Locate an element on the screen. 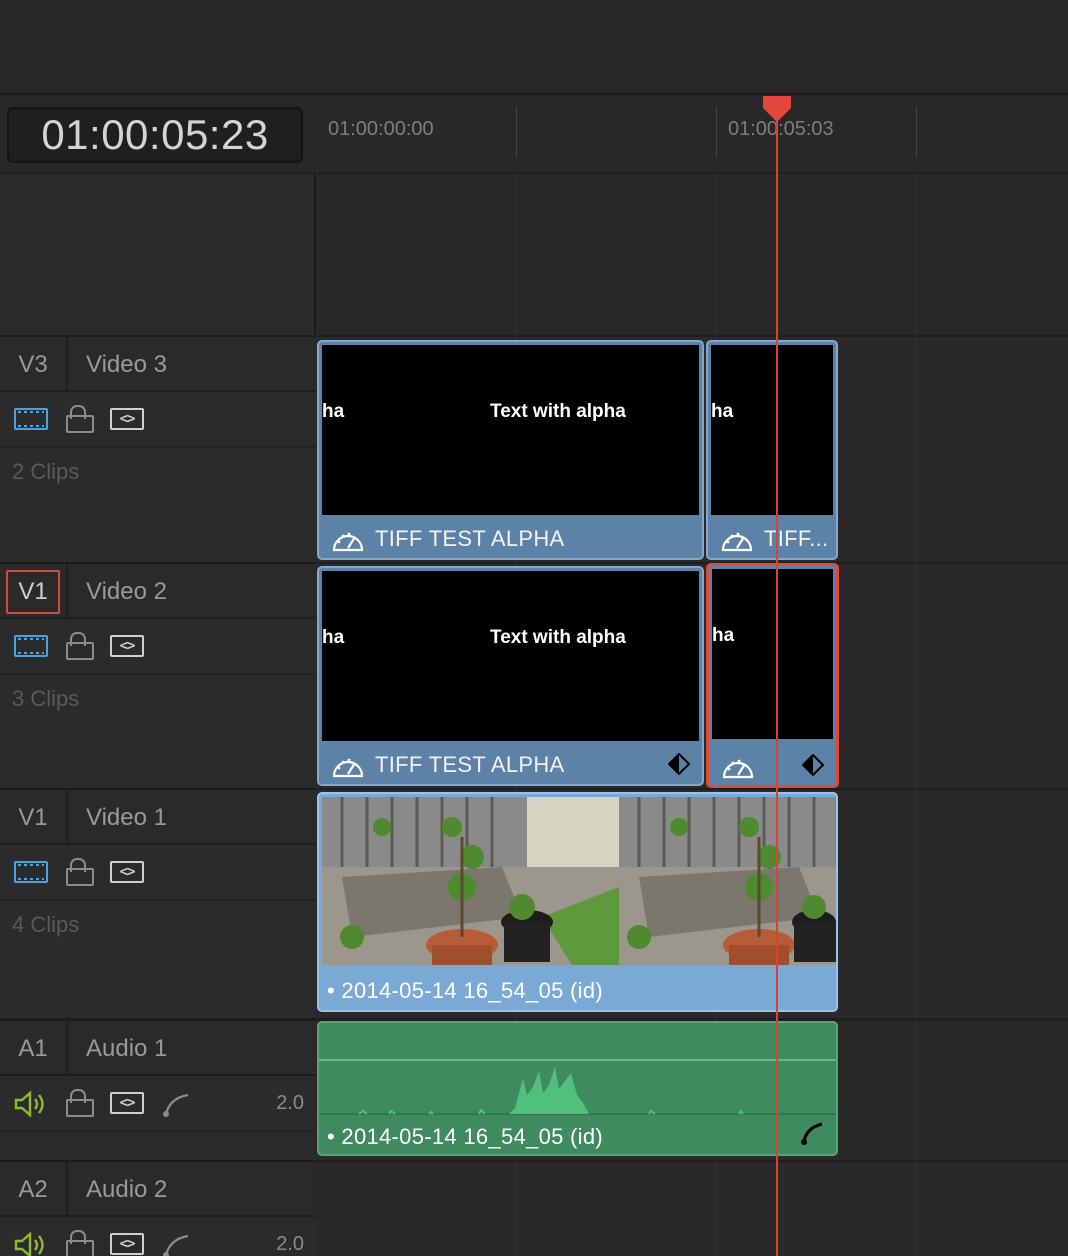  clip-count: 4 Clips is located at coordinates (46, 924).